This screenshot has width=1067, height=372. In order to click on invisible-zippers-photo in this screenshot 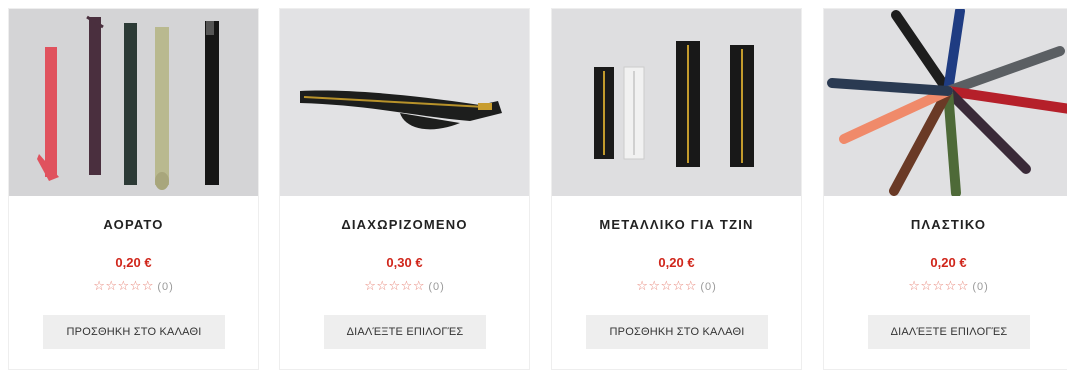, I will do `click(133, 102)`.